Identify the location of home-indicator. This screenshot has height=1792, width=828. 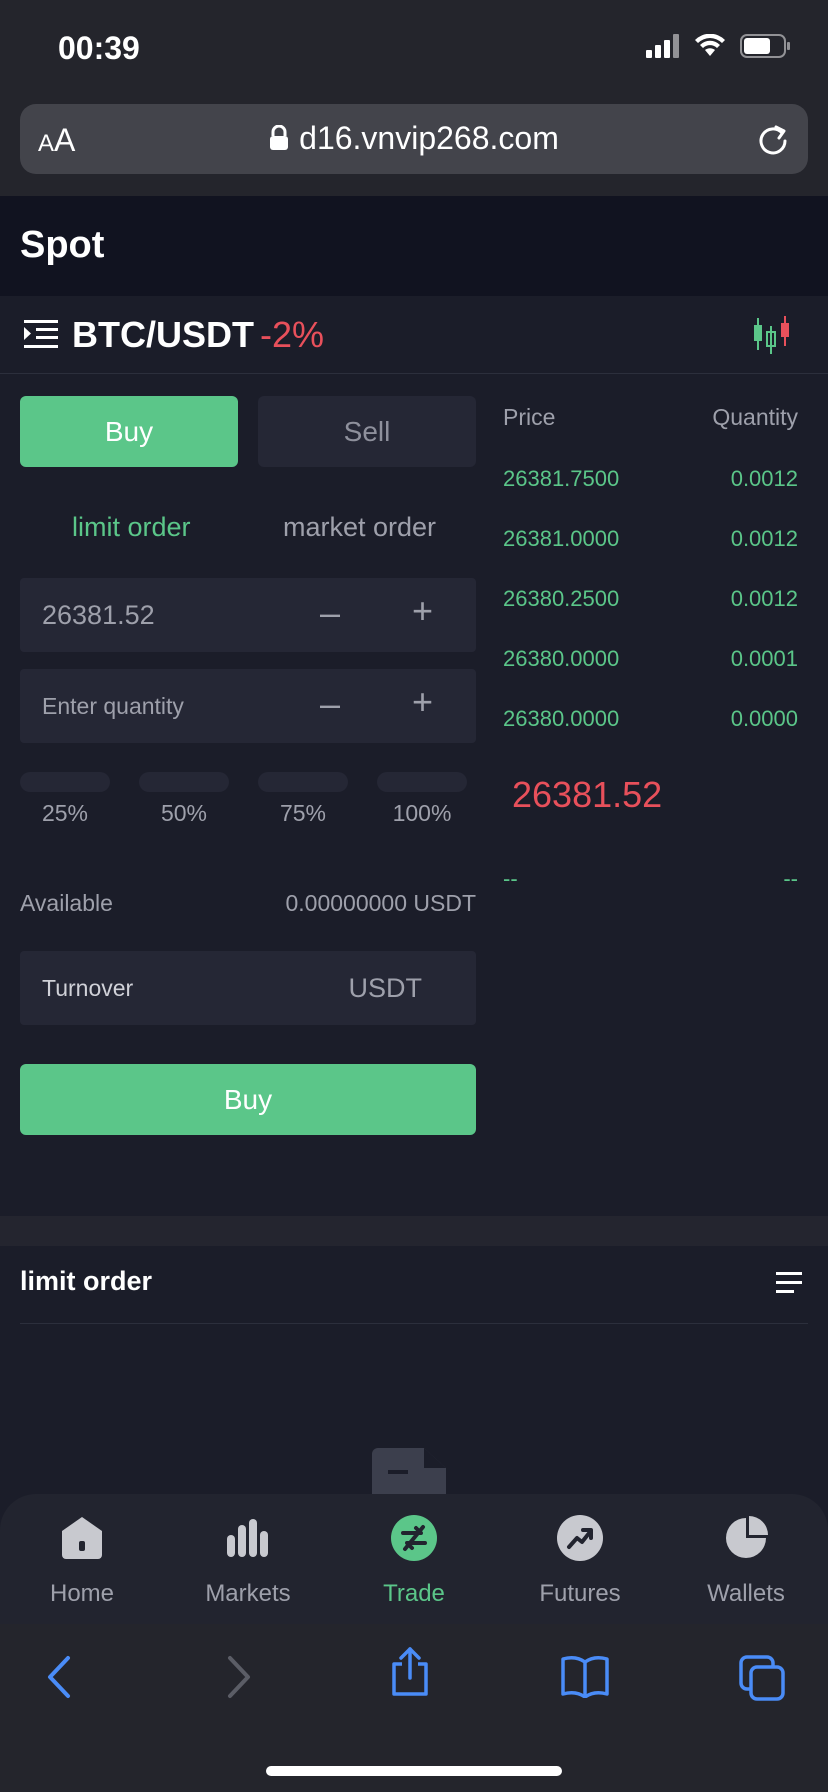
(414, 1771).